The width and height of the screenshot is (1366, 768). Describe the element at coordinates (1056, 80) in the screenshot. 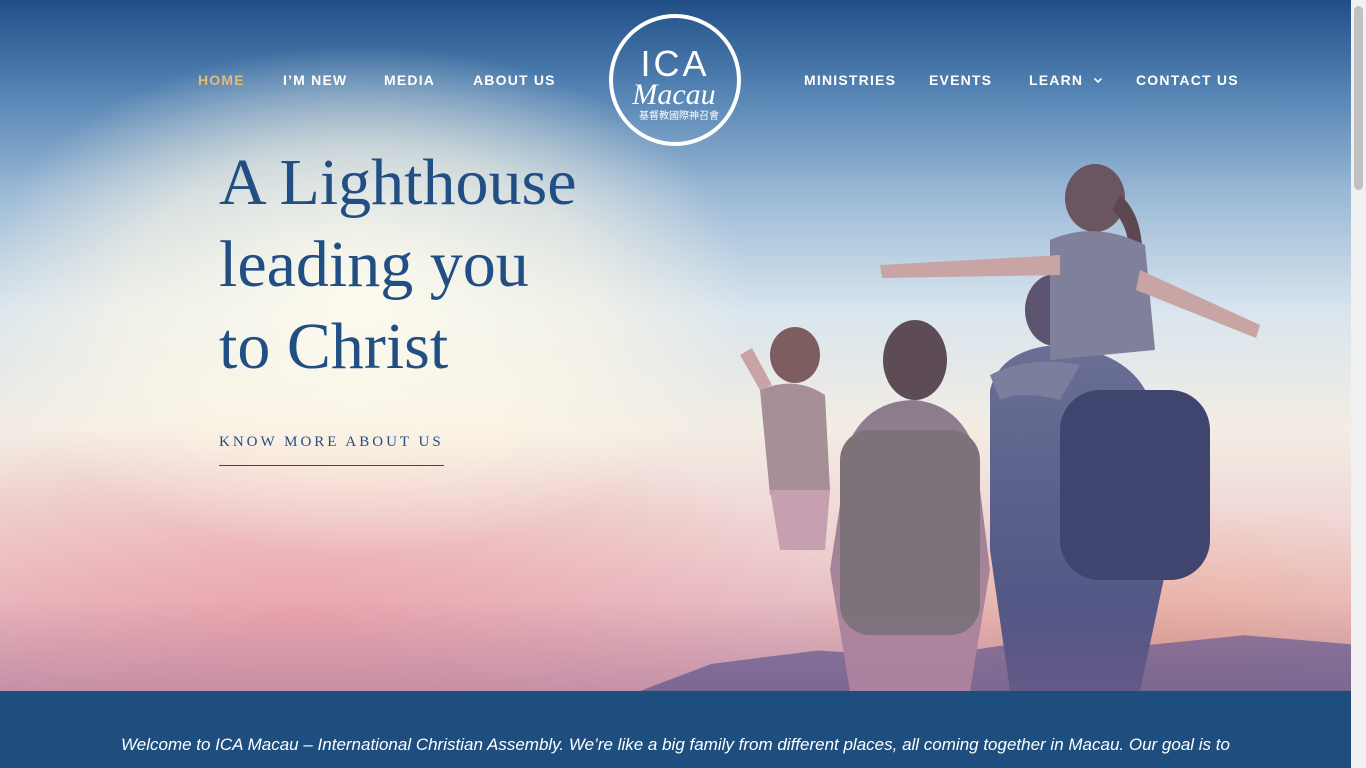

I see `nav-learn-label: LEARN` at that location.